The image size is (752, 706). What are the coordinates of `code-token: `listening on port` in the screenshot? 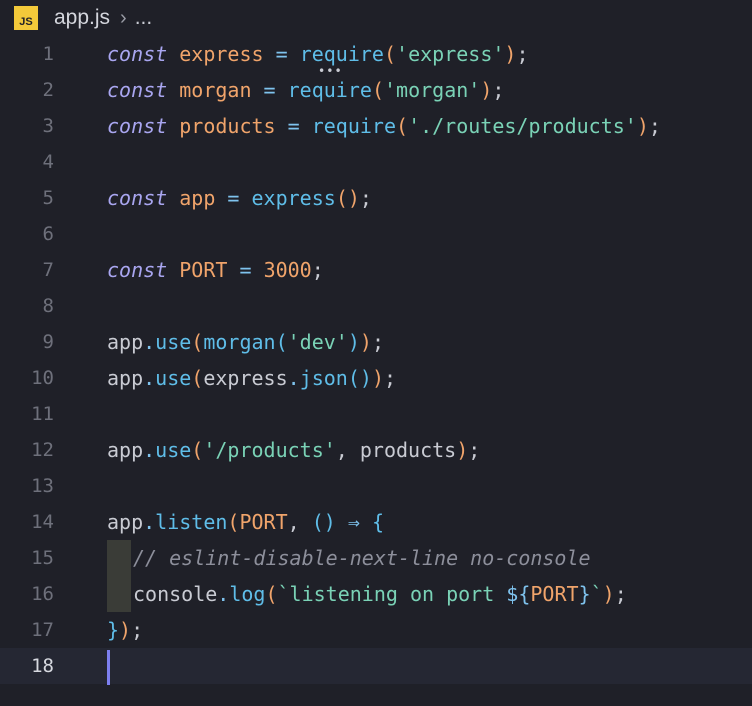 It's located at (392, 594).